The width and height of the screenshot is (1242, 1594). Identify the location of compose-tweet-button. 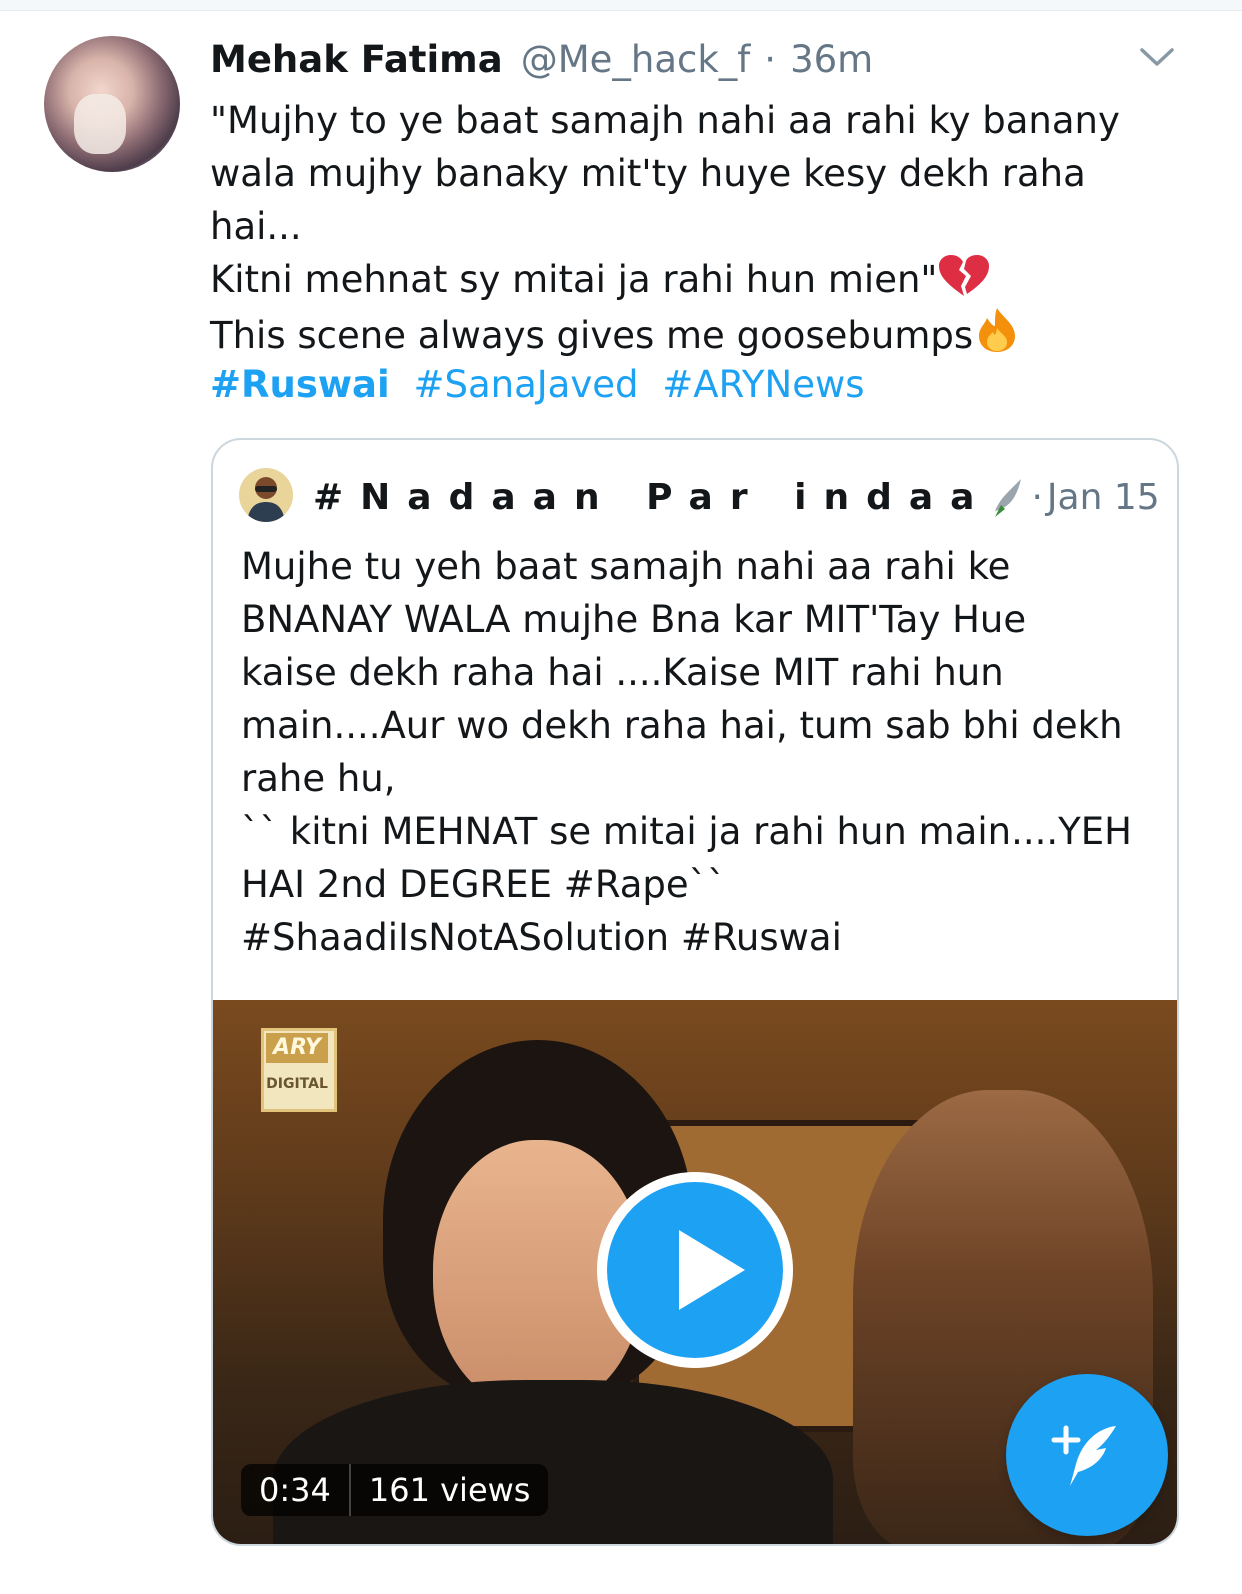
(1087, 1455).